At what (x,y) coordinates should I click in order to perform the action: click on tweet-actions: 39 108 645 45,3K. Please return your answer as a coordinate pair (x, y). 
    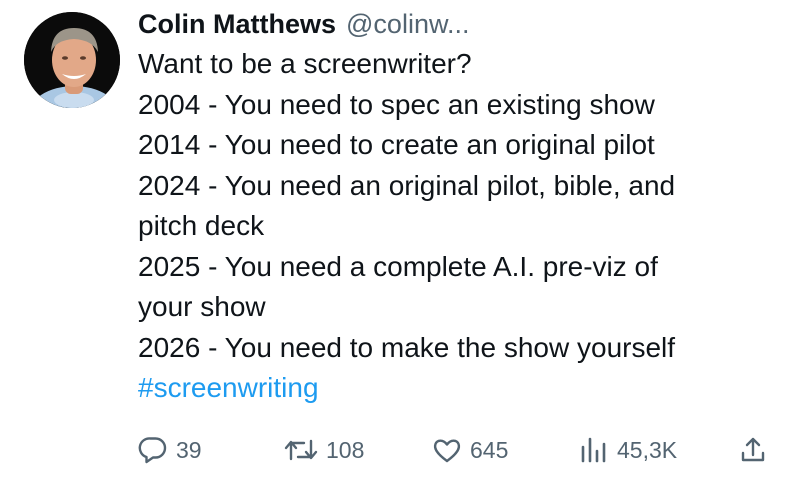
    Looking at the image, I should click on (458, 450).